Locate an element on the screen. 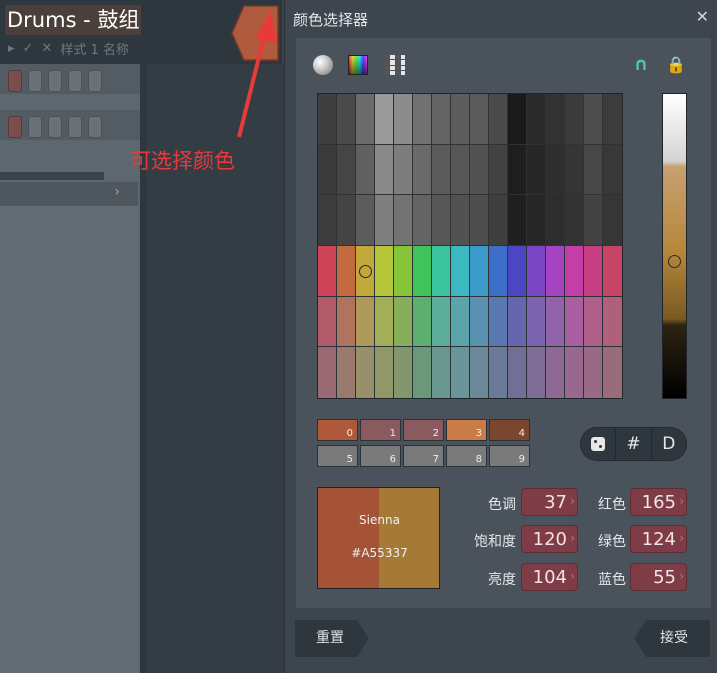  green-input: 124 is located at coordinates (658, 539).